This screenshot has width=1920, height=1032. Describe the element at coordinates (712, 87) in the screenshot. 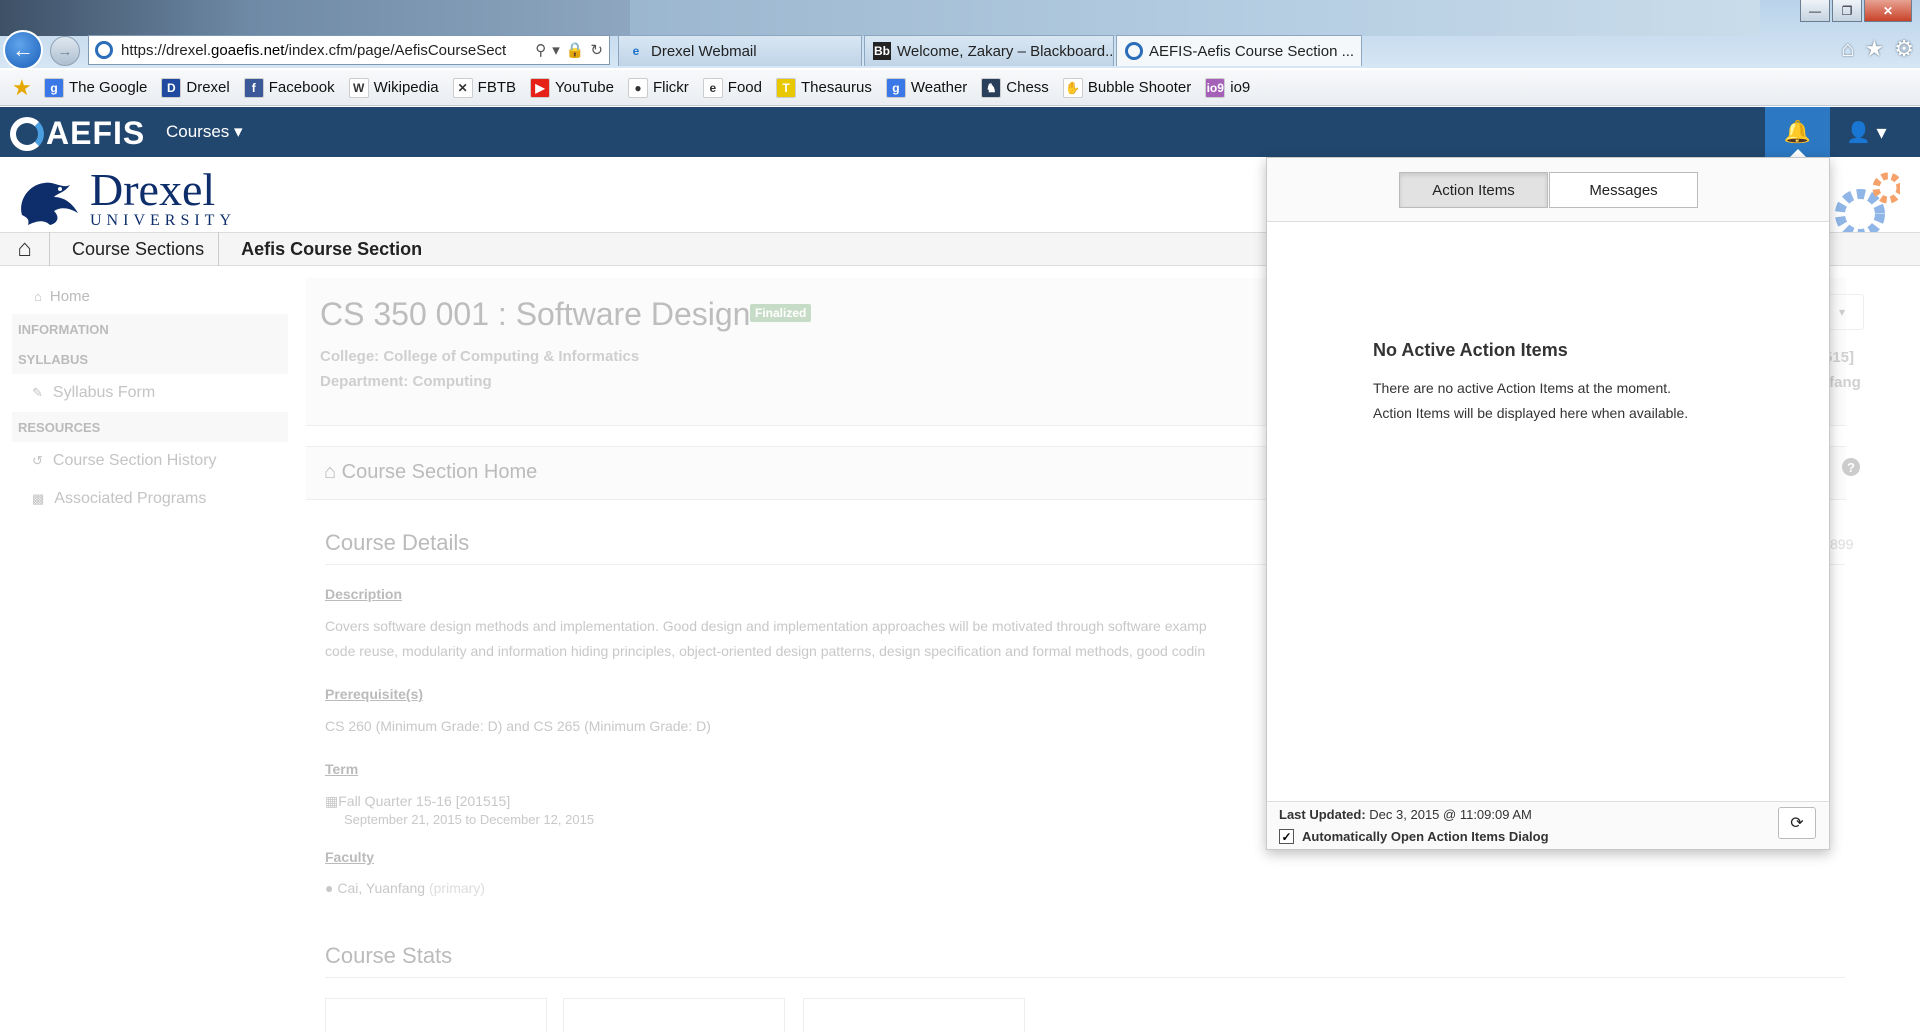

I see `favorite-icon: e` at that location.